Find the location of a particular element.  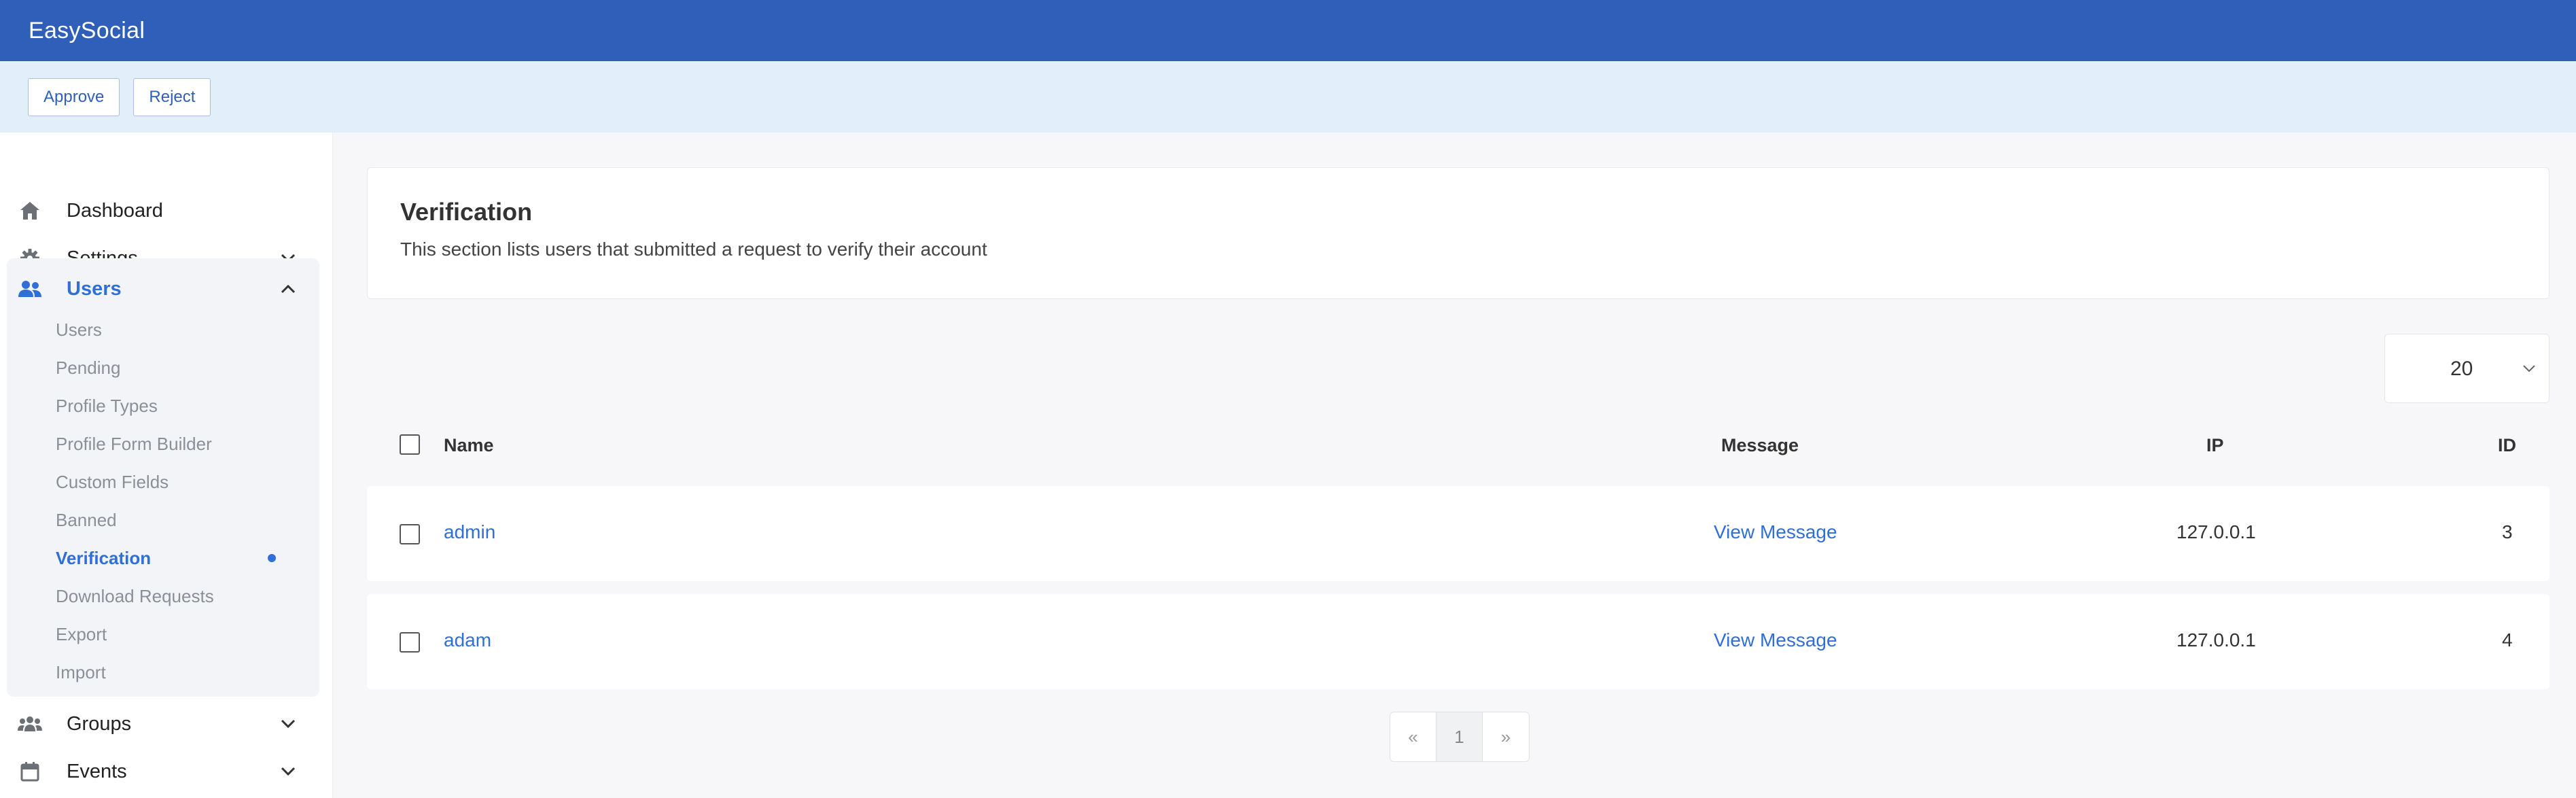

sidebar-item-label: Users is located at coordinates (94, 288).